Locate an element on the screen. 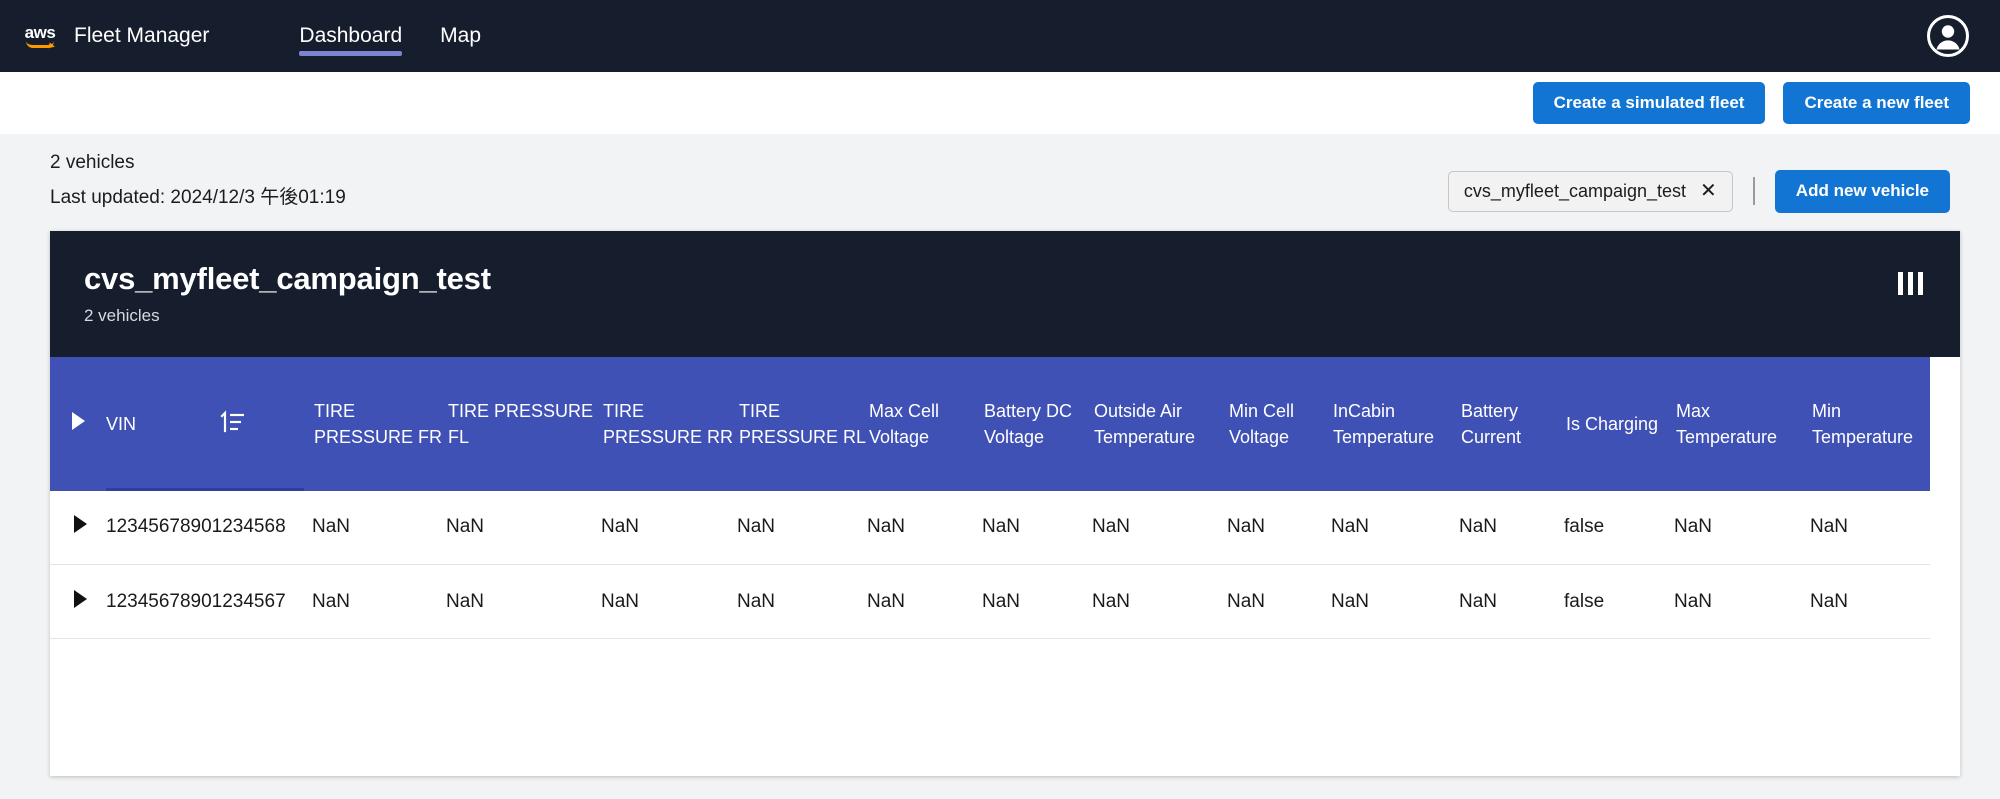 The image size is (2000, 799). create-simulated-fleet-button: Create a simulated fleet is located at coordinates (1649, 103).